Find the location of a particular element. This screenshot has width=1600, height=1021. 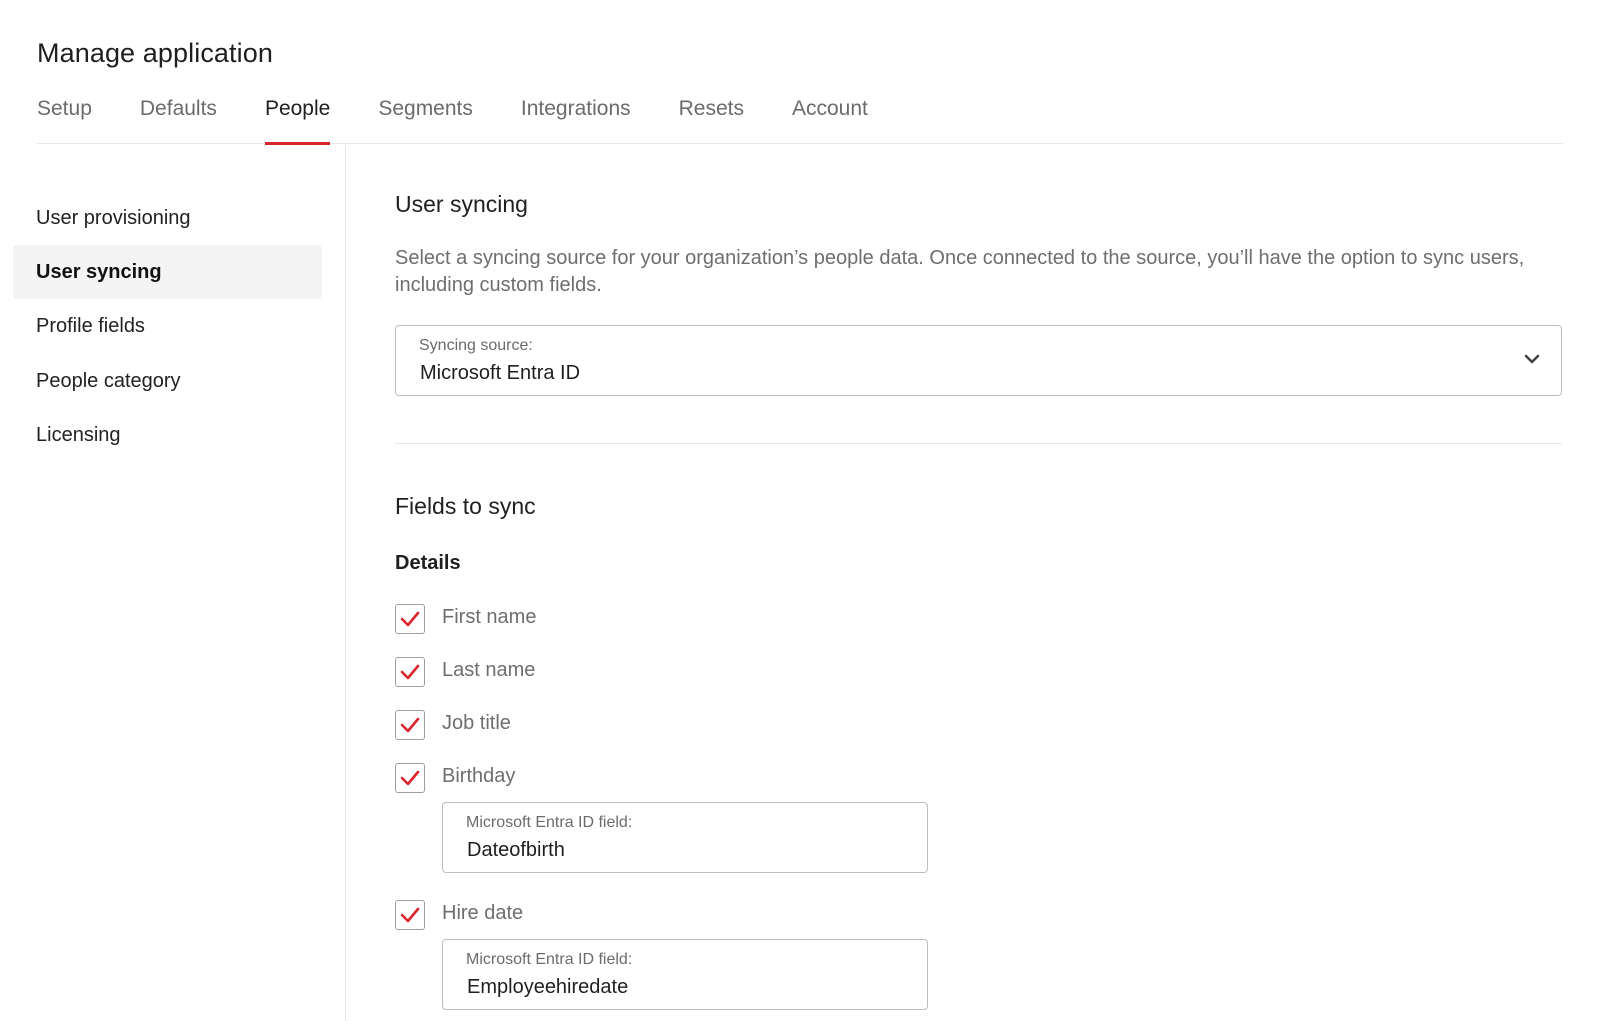

syncing-source-value: Microsoft Entra ID is located at coordinates (500, 373).